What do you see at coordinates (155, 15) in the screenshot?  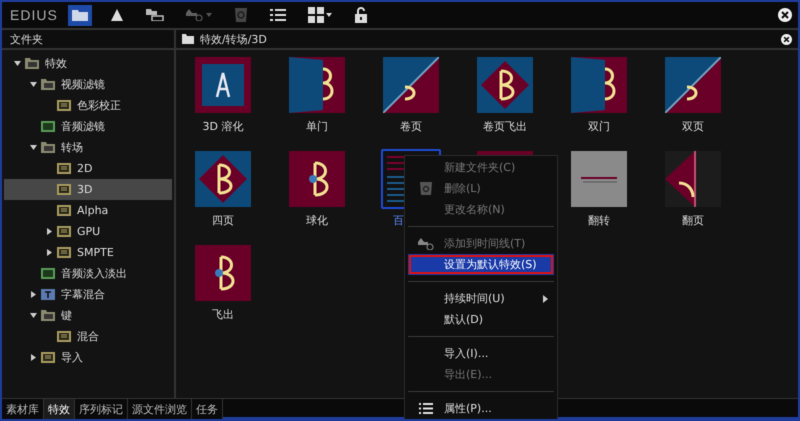 I see `folder-network-icon` at bounding box center [155, 15].